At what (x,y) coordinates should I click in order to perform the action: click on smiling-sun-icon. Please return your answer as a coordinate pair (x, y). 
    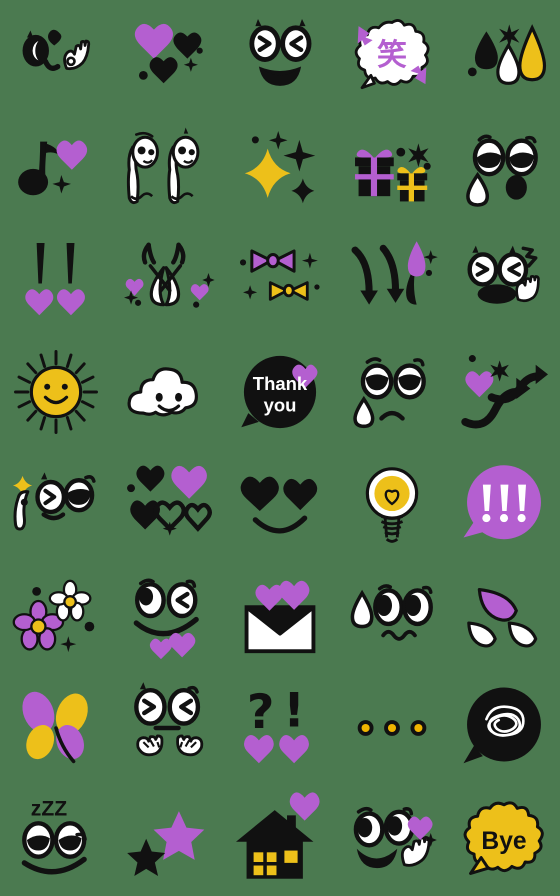
    Looking at the image, I should click on (56, 392).